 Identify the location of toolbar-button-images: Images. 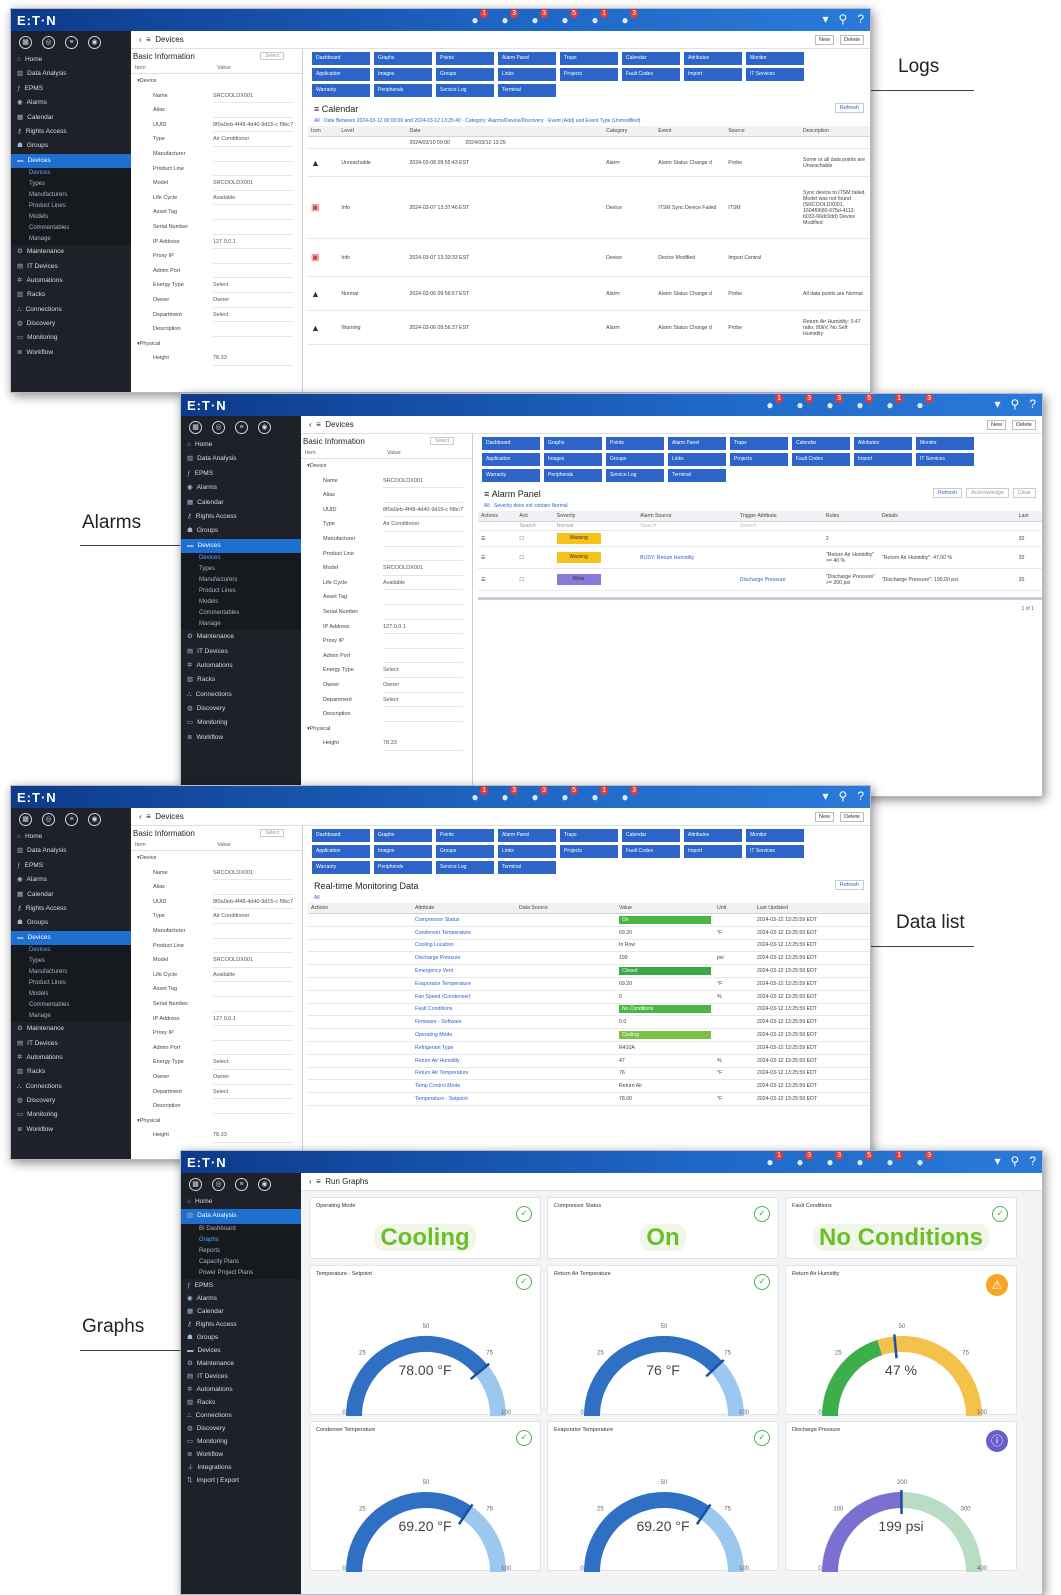
(403, 851).